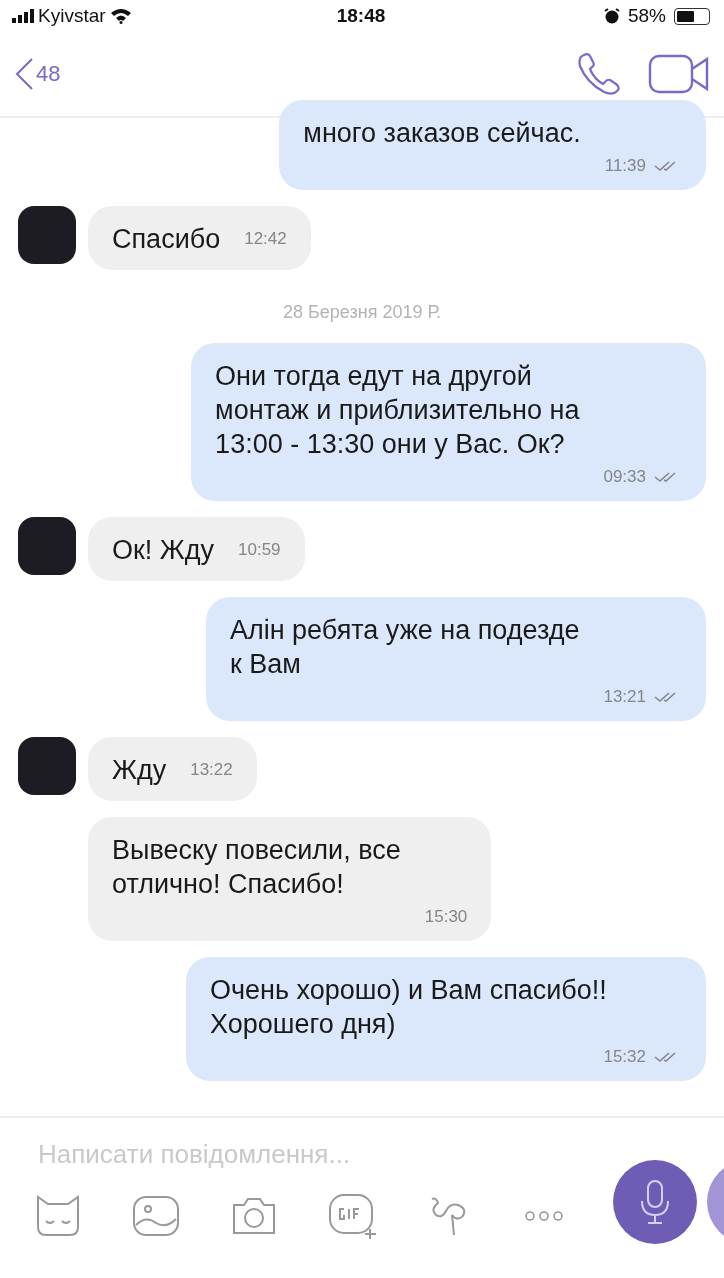 The height and width of the screenshot is (1278, 724). Describe the element at coordinates (624, 477) in the screenshot. I see `message-time: 09:33` at that location.